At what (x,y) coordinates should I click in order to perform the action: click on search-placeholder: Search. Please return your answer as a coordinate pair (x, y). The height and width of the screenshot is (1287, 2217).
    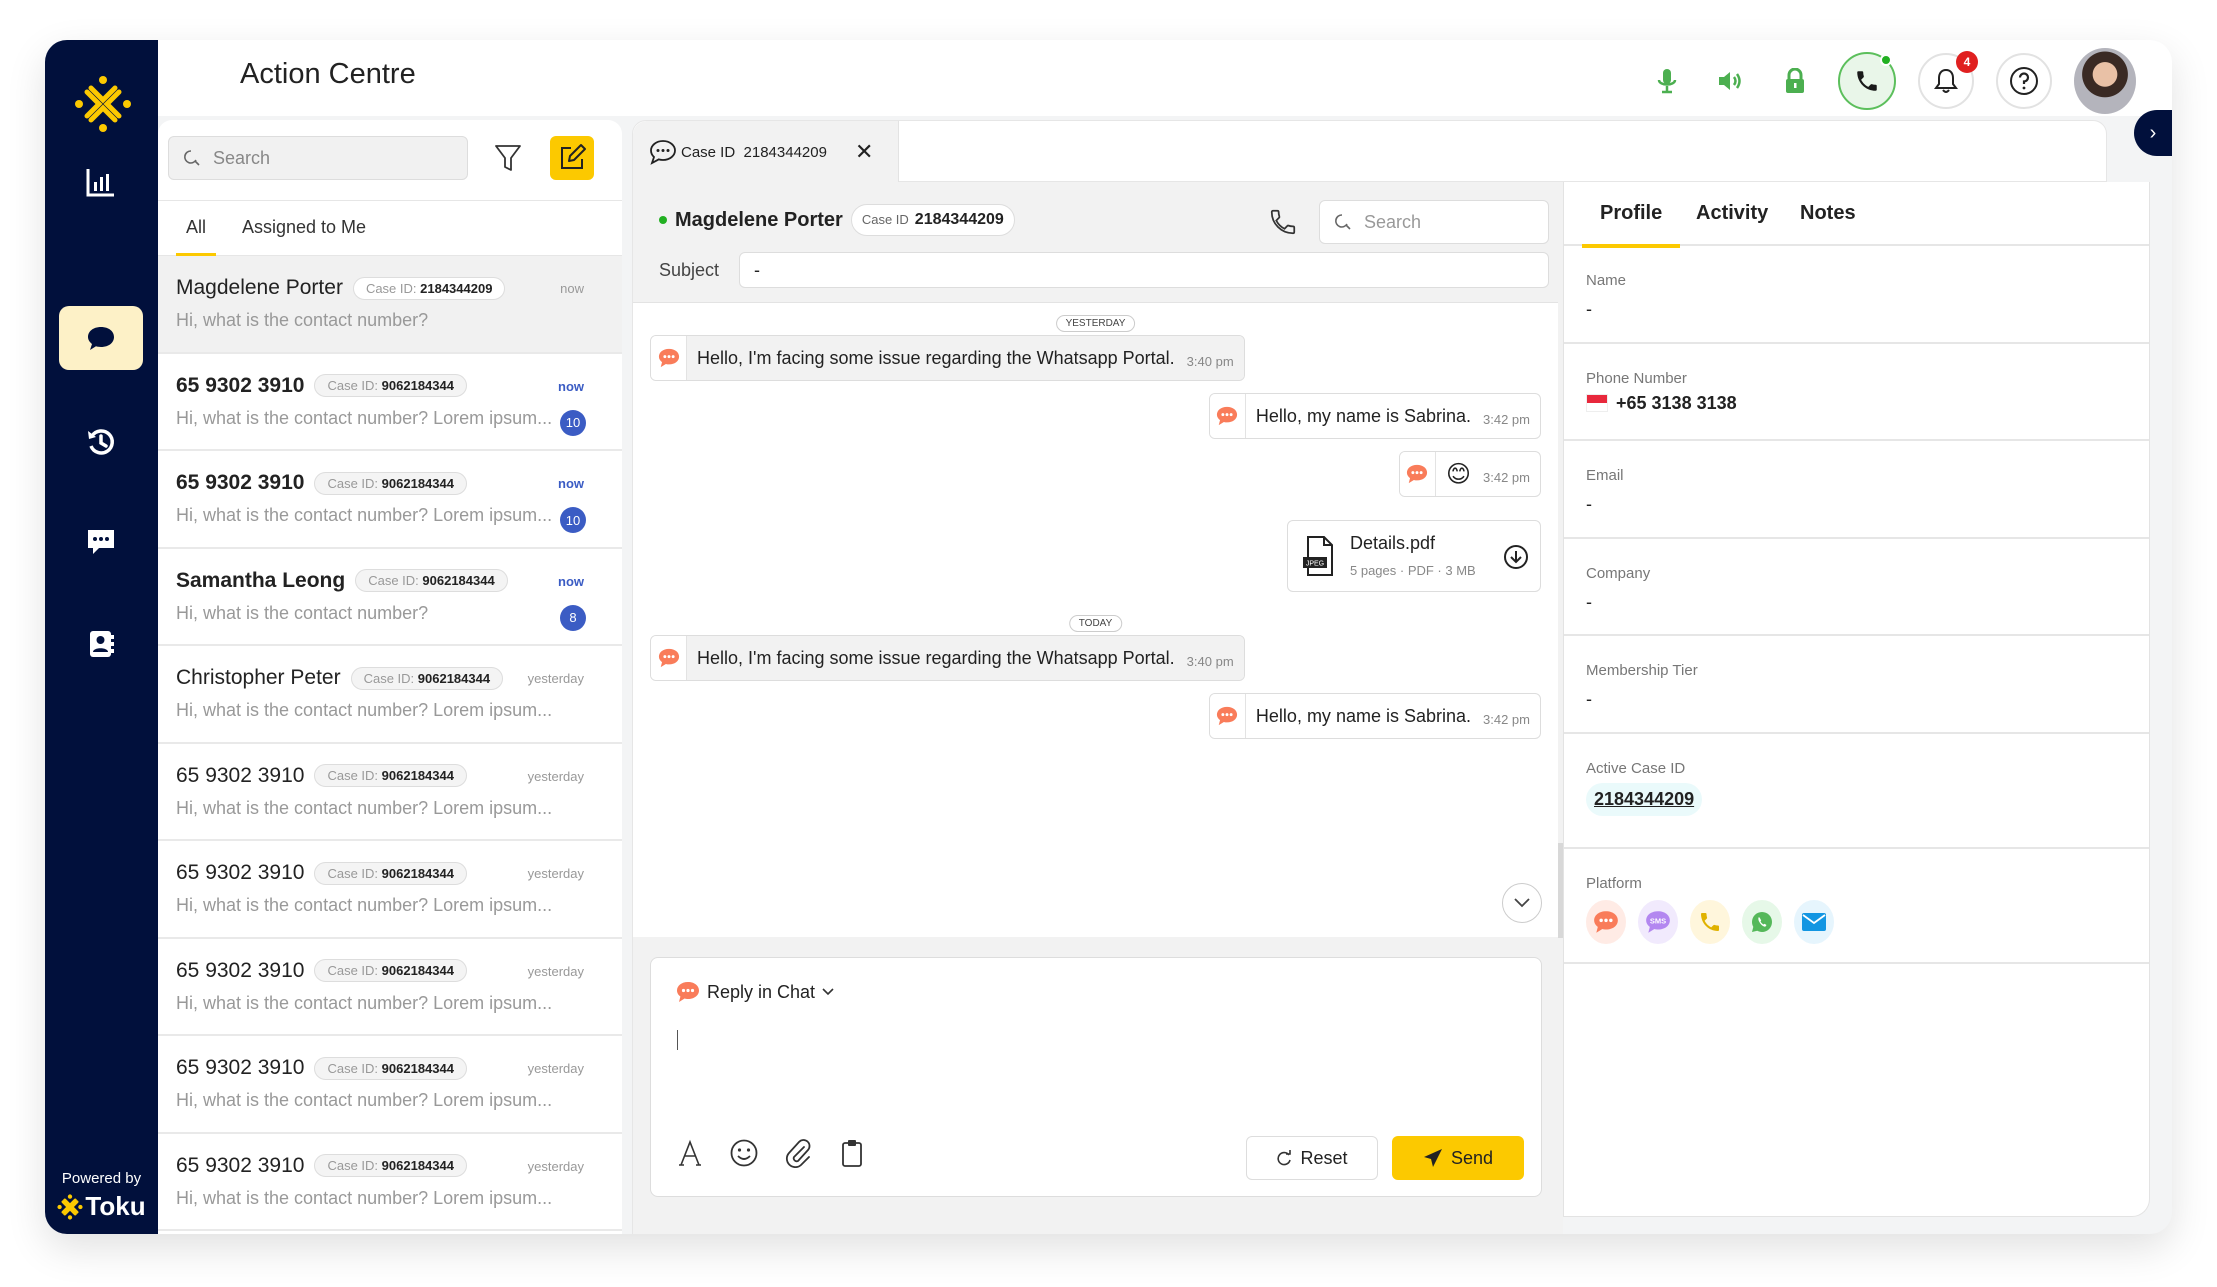
    Looking at the image, I should click on (1393, 221).